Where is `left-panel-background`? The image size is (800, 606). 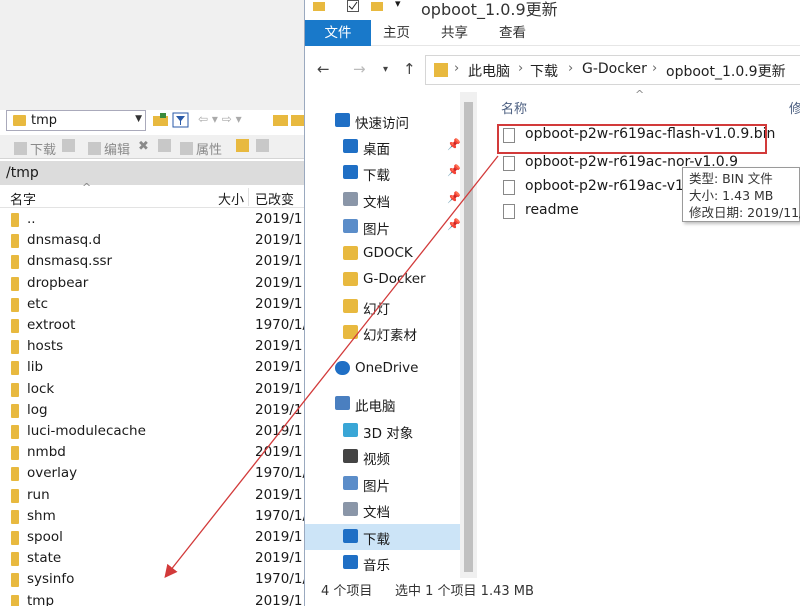
left-panel-background is located at coordinates (153, 55).